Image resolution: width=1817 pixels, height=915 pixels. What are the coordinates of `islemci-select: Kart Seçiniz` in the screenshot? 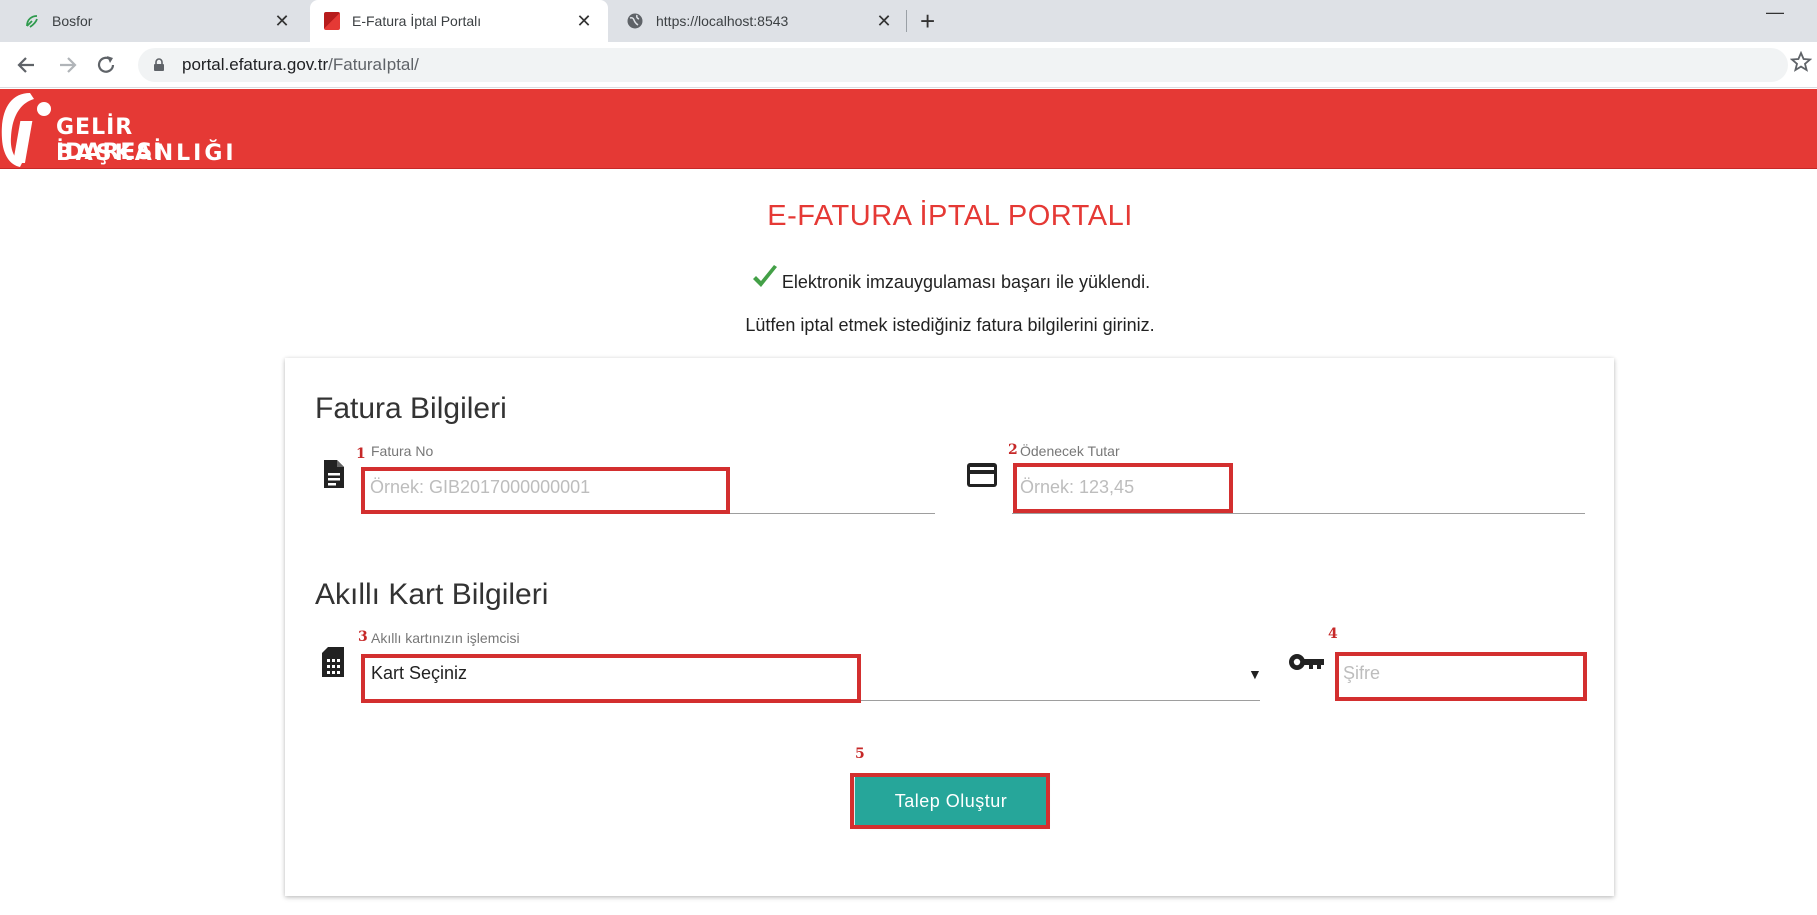 It's located at (419, 673).